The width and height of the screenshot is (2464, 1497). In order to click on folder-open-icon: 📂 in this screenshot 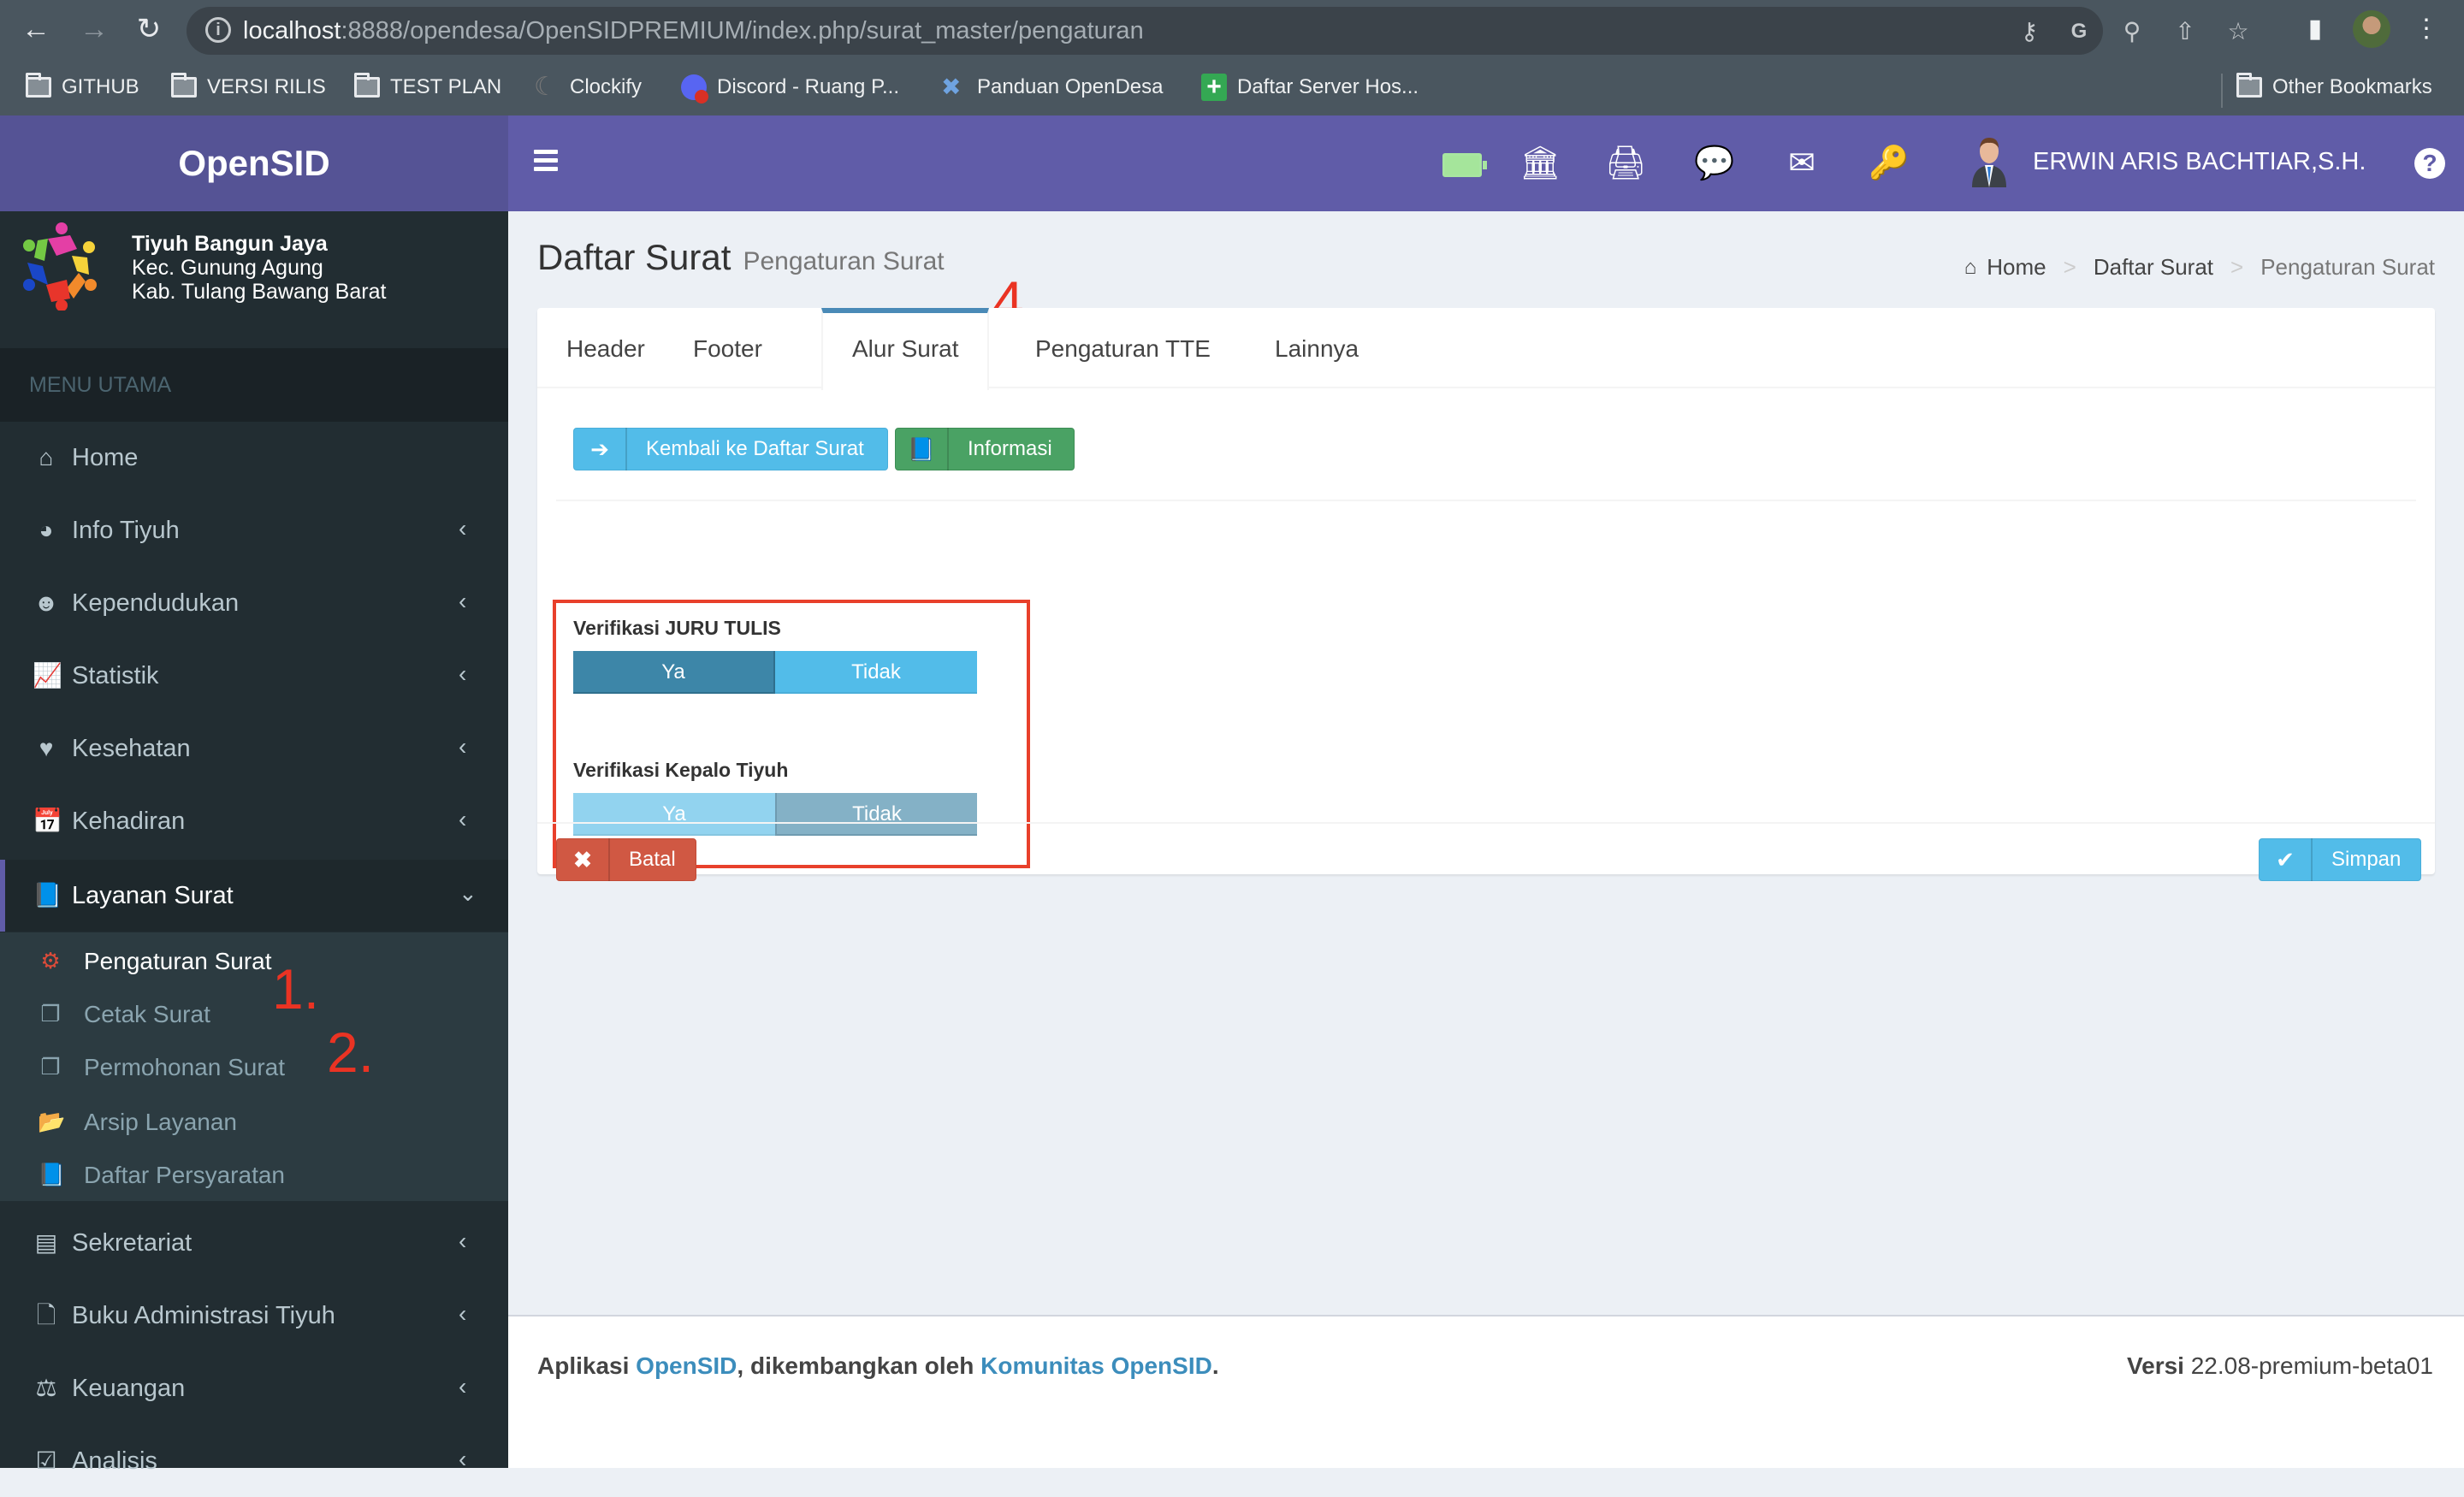, I will do `click(52, 1121)`.